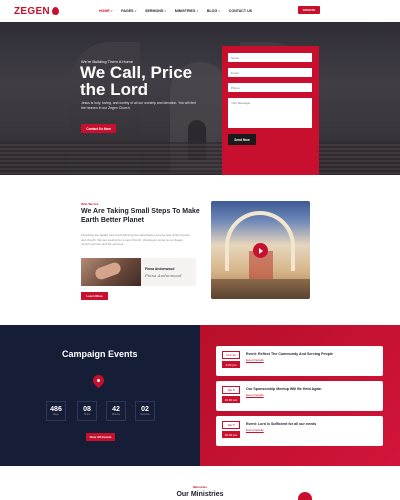 This screenshot has height=500, width=400. I want to click on nav-item-sermons: SERMONS ▾, so click(155, 11).